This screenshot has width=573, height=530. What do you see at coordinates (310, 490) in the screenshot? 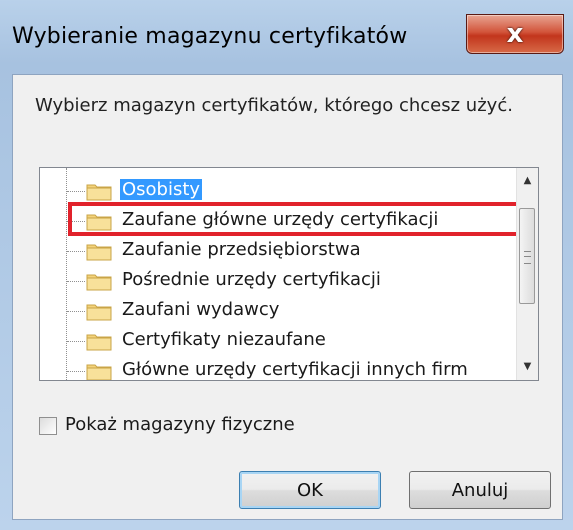
I see `ok-button: OK` at bounding box center [310, 490].